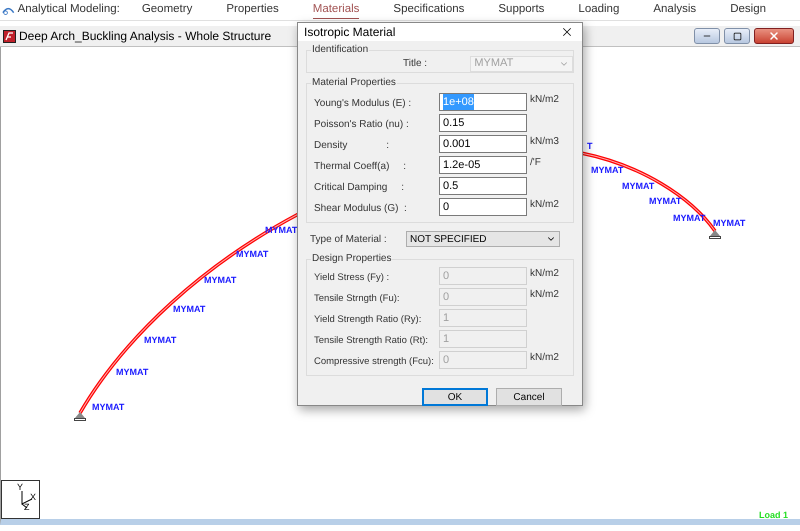 The width and height of the screenshot is (800, 531). What do you see at coordinates (428, 10) in the screenshot?
I see `menu-item: Specifications` at bounding box center [428, 10].